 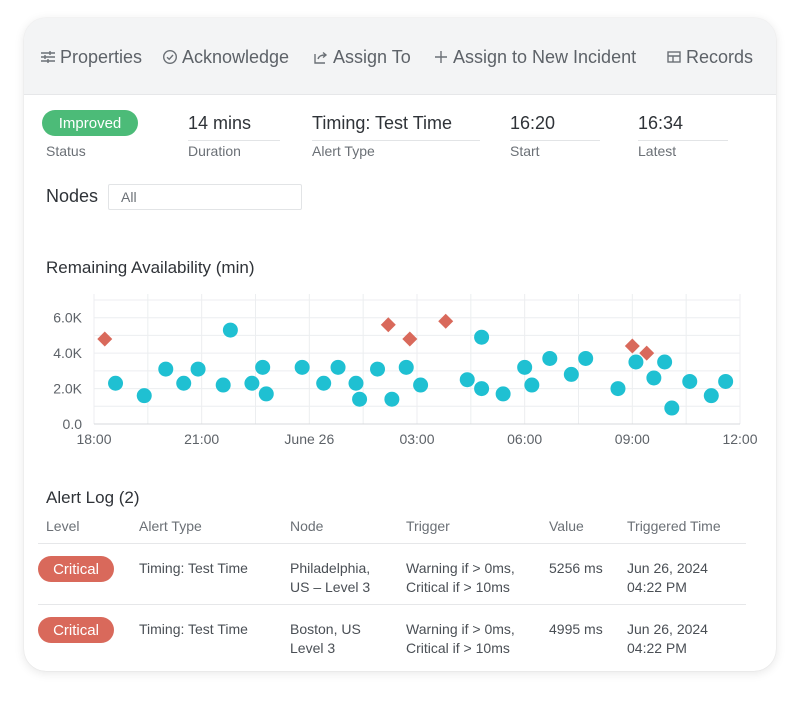 I want to click on table-icon, so click(x=674, y=57).